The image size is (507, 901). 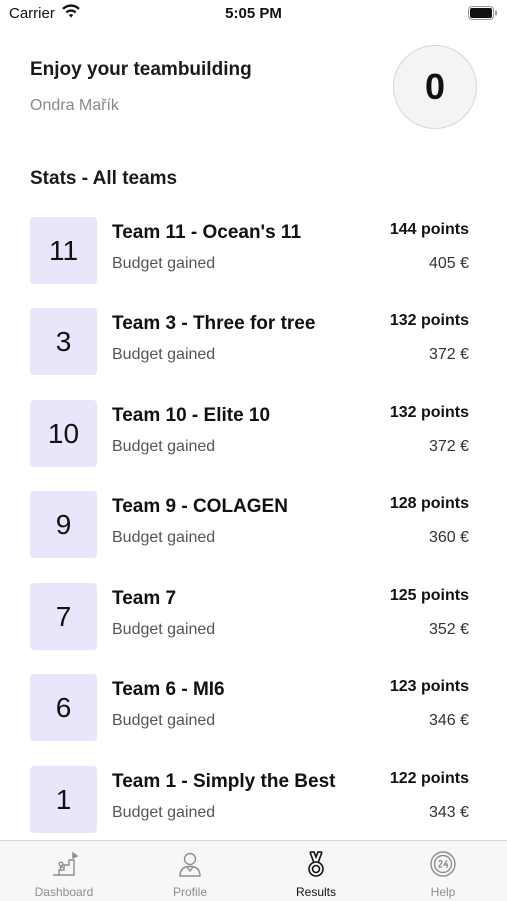 I want to click on team-name: Team 3 - Three for tree, so click(x=214, y=323).